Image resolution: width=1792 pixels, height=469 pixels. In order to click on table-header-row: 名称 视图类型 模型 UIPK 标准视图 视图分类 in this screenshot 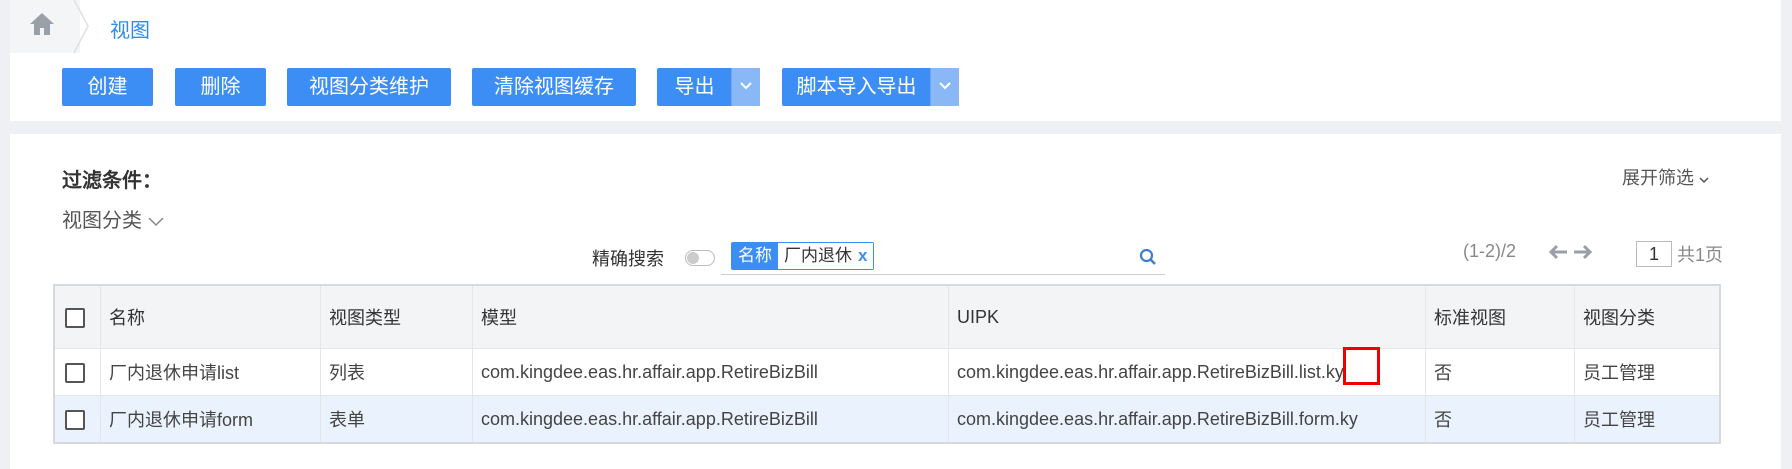, I will do `click(887, 317)`.